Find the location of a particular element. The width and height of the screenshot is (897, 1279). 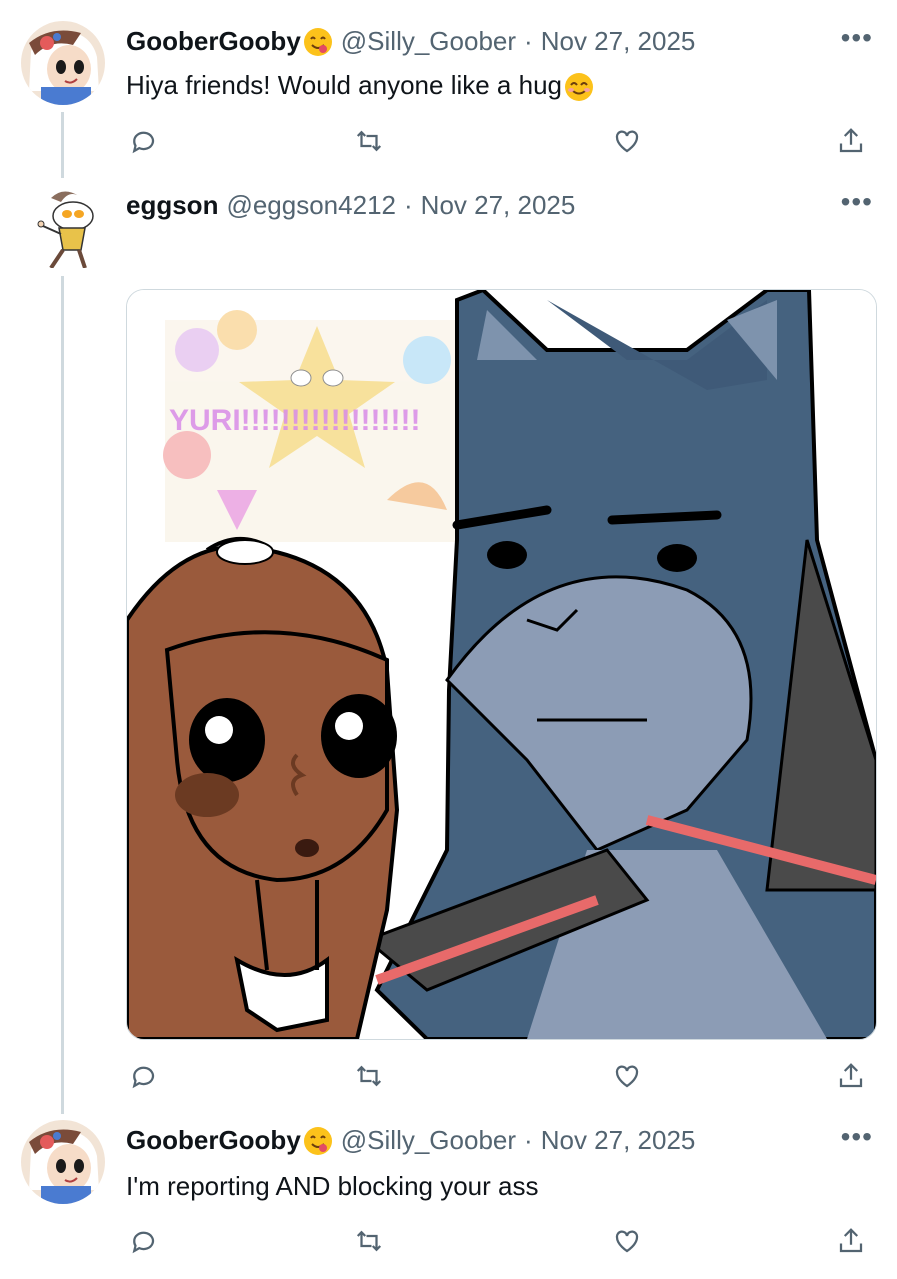

tweet-text: Hiya friends! Would anyone like a hug is located at coordinates (360, 86).